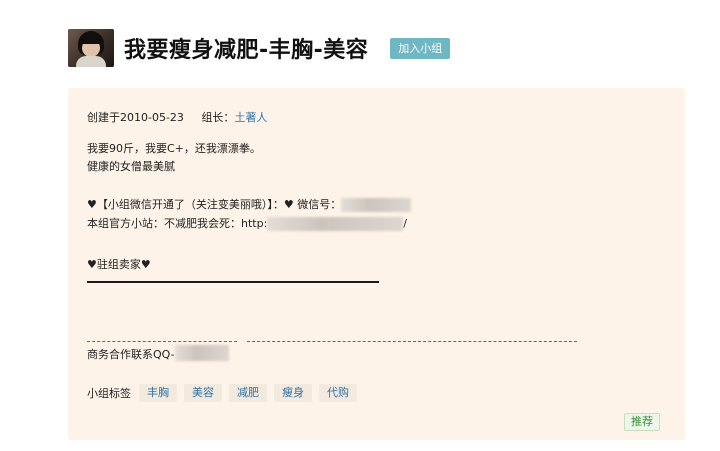 The width and height of the screenshot is (720, 451). What do you see at coordinates (135, 117) in the screenshot?
I see `created-date: 创建于2010-05-23` at bounding box center [135, 117].